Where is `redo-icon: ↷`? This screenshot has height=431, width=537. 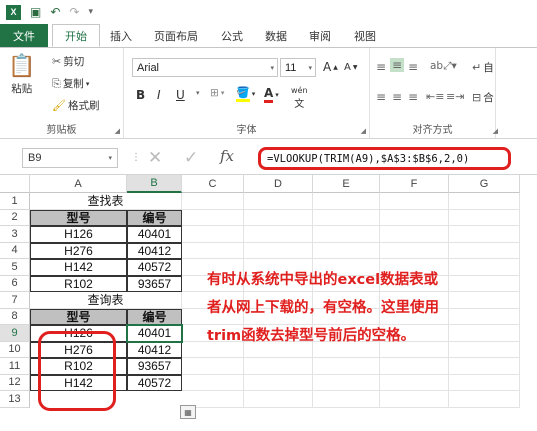
redo-icon: ↷ is located at coordinates (74, 12).